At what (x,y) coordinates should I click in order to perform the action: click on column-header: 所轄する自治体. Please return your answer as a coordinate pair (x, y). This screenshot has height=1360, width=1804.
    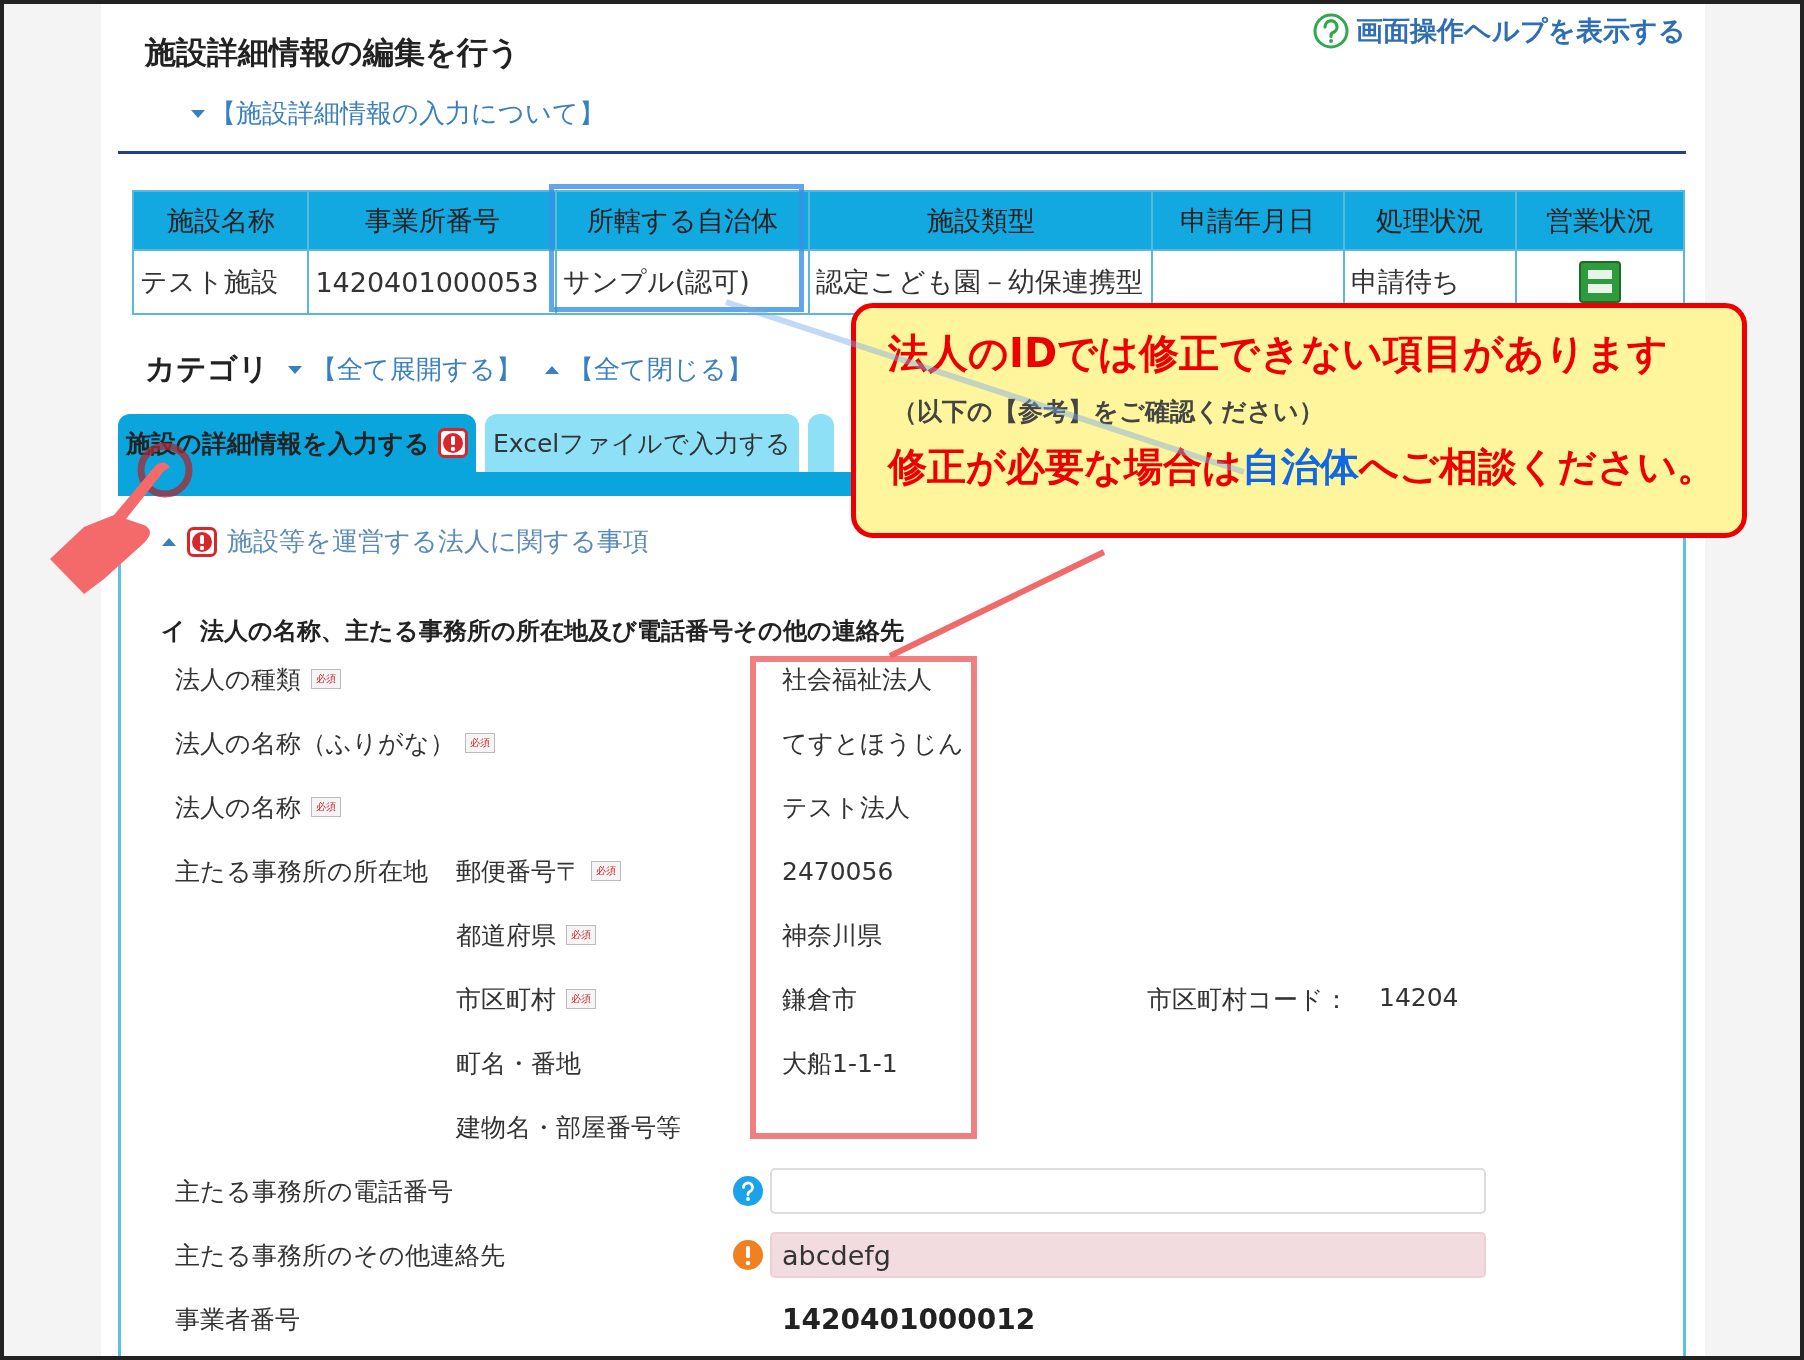
    Looking at the image, I should click on (682, 220).